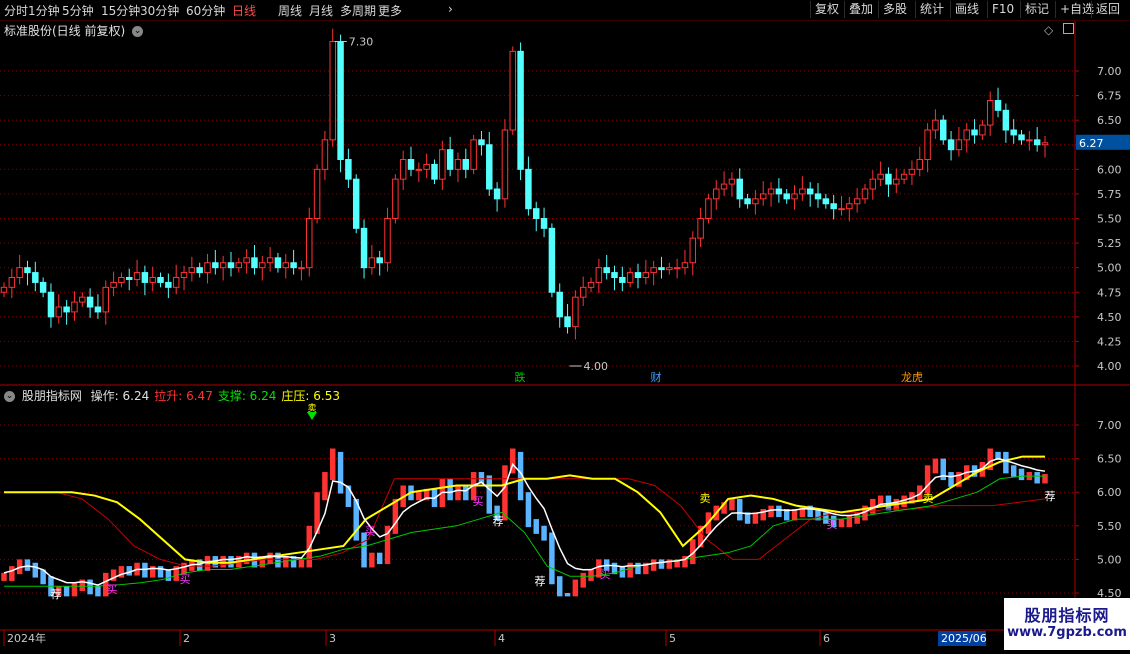  What do you see at coordinates (1107, 9) in the screenshot?
I see `toolbar-button-8: 返回` at bounding box center [1107, 9].